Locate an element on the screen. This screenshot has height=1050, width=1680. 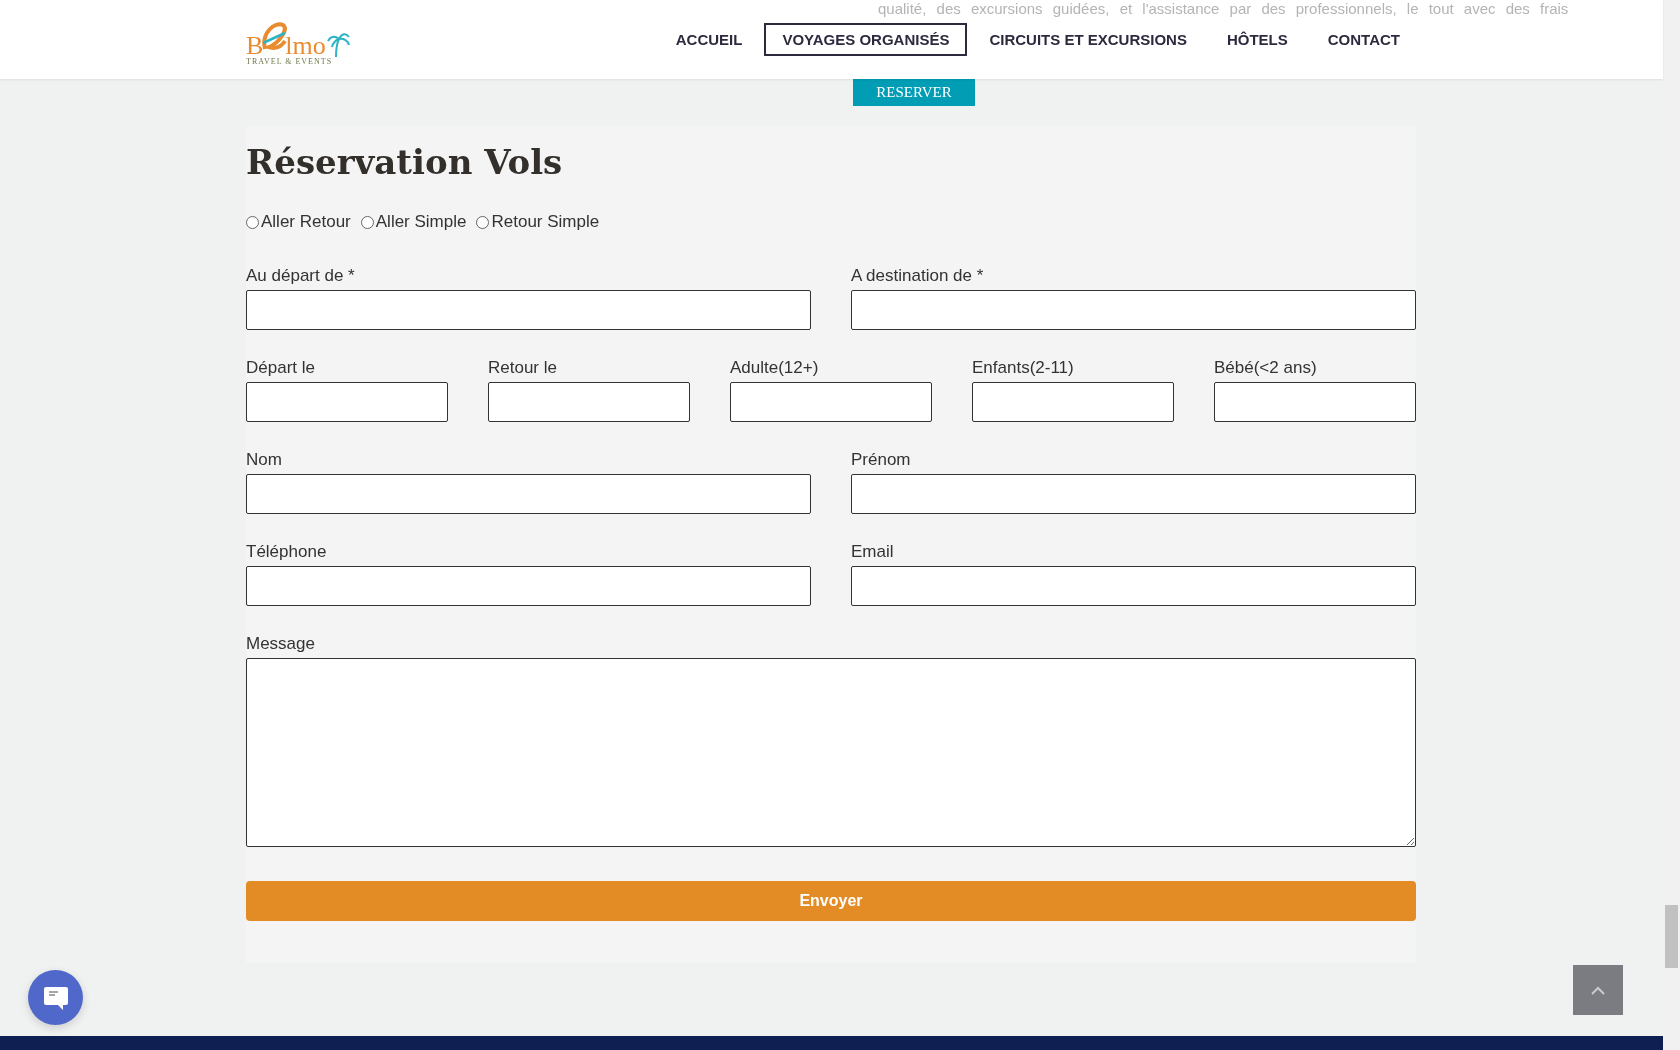
field-label: A destination de * is located at coordinates (918, 276).